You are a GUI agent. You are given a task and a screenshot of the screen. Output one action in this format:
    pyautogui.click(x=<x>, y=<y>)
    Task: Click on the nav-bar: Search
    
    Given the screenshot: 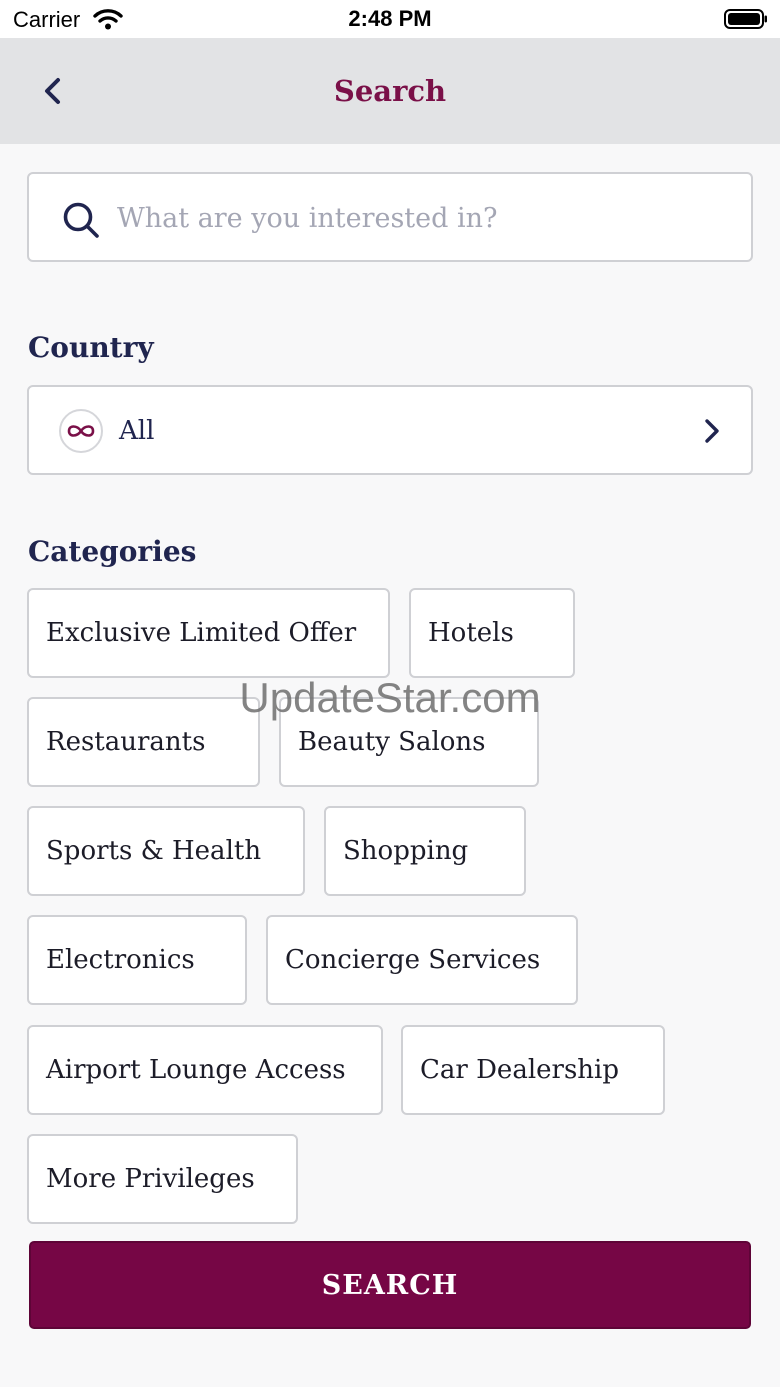 What is the action you would take?
    pyautogui.click(x=390, y=91)
    